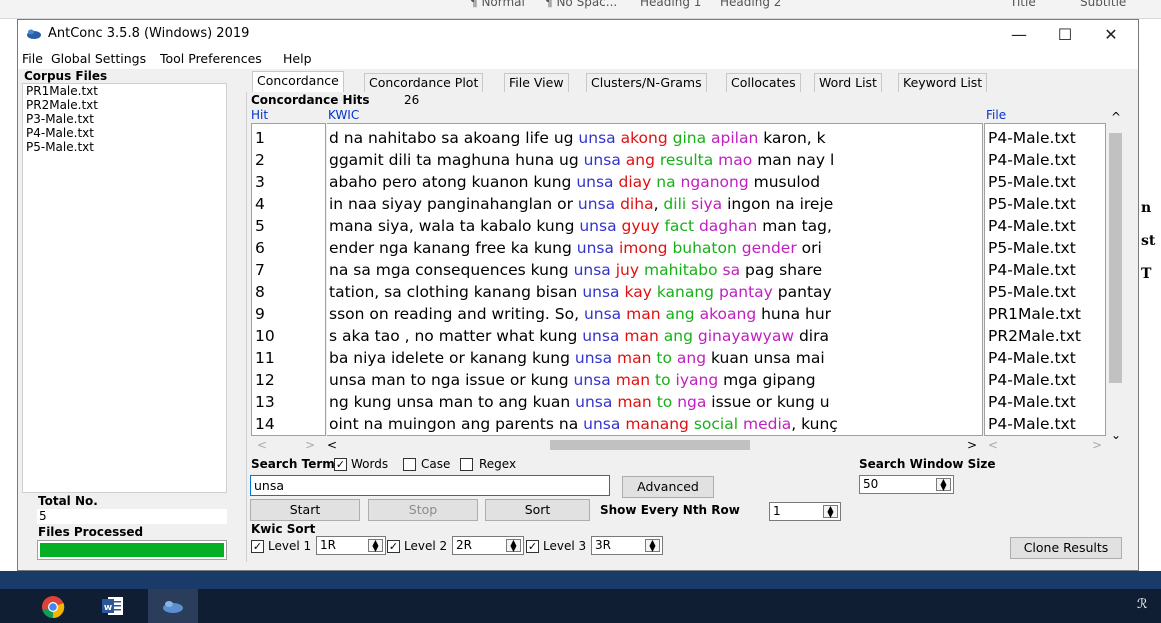 This screenshot has width=1161, height=623. I want to click on hit-number: 1, so click(260, 138).